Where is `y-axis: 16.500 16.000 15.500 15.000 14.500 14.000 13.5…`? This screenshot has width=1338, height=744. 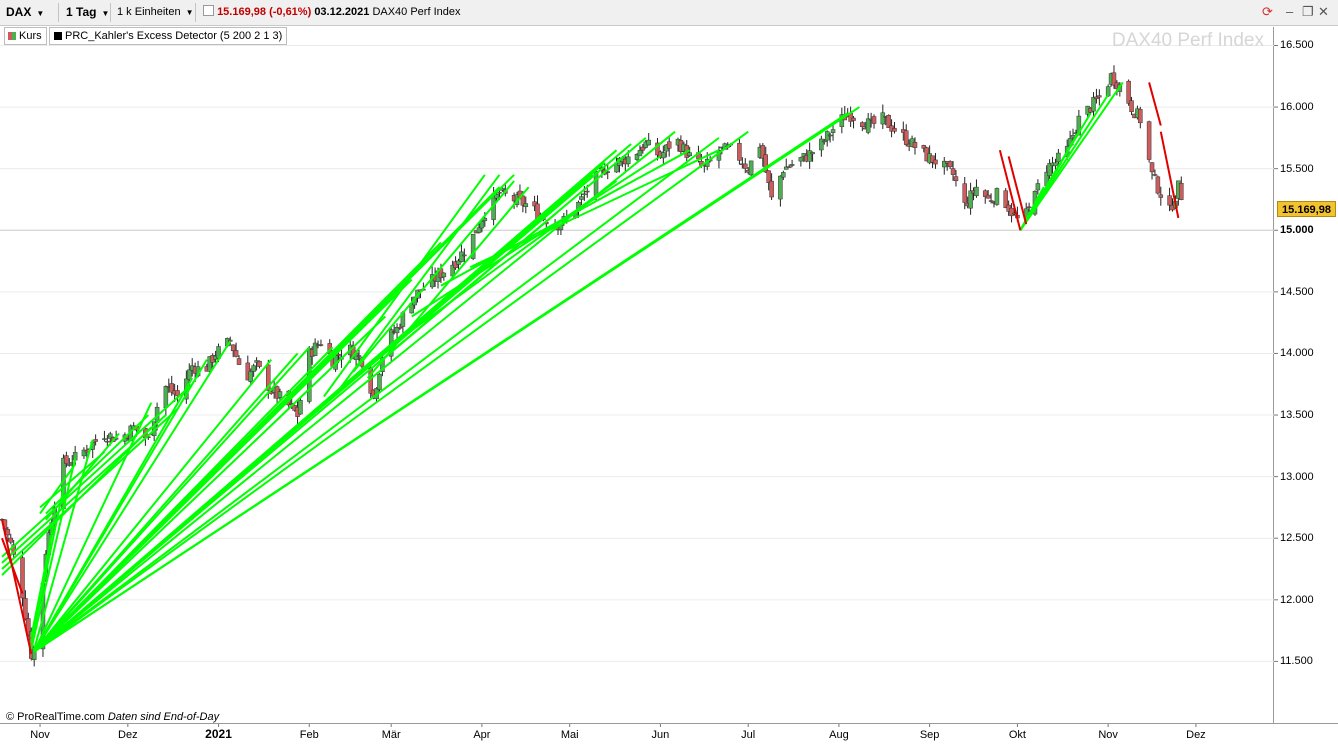 y-axis: 16.500 16.000 15.500 15.000 14.500 14.000 13.5… is located at coordinates (1306, 375).